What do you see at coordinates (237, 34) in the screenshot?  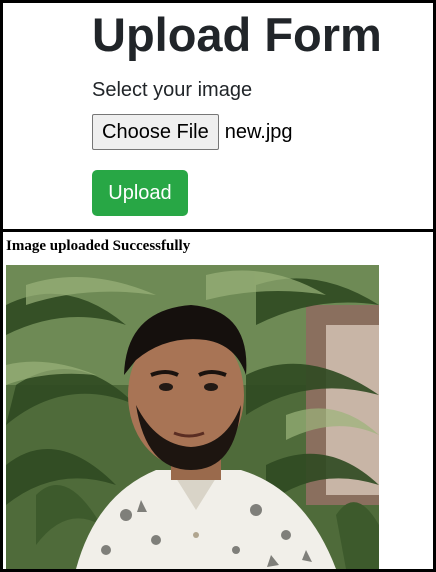 I see `page-title: Upload Form` at bounding box center [237, 34].